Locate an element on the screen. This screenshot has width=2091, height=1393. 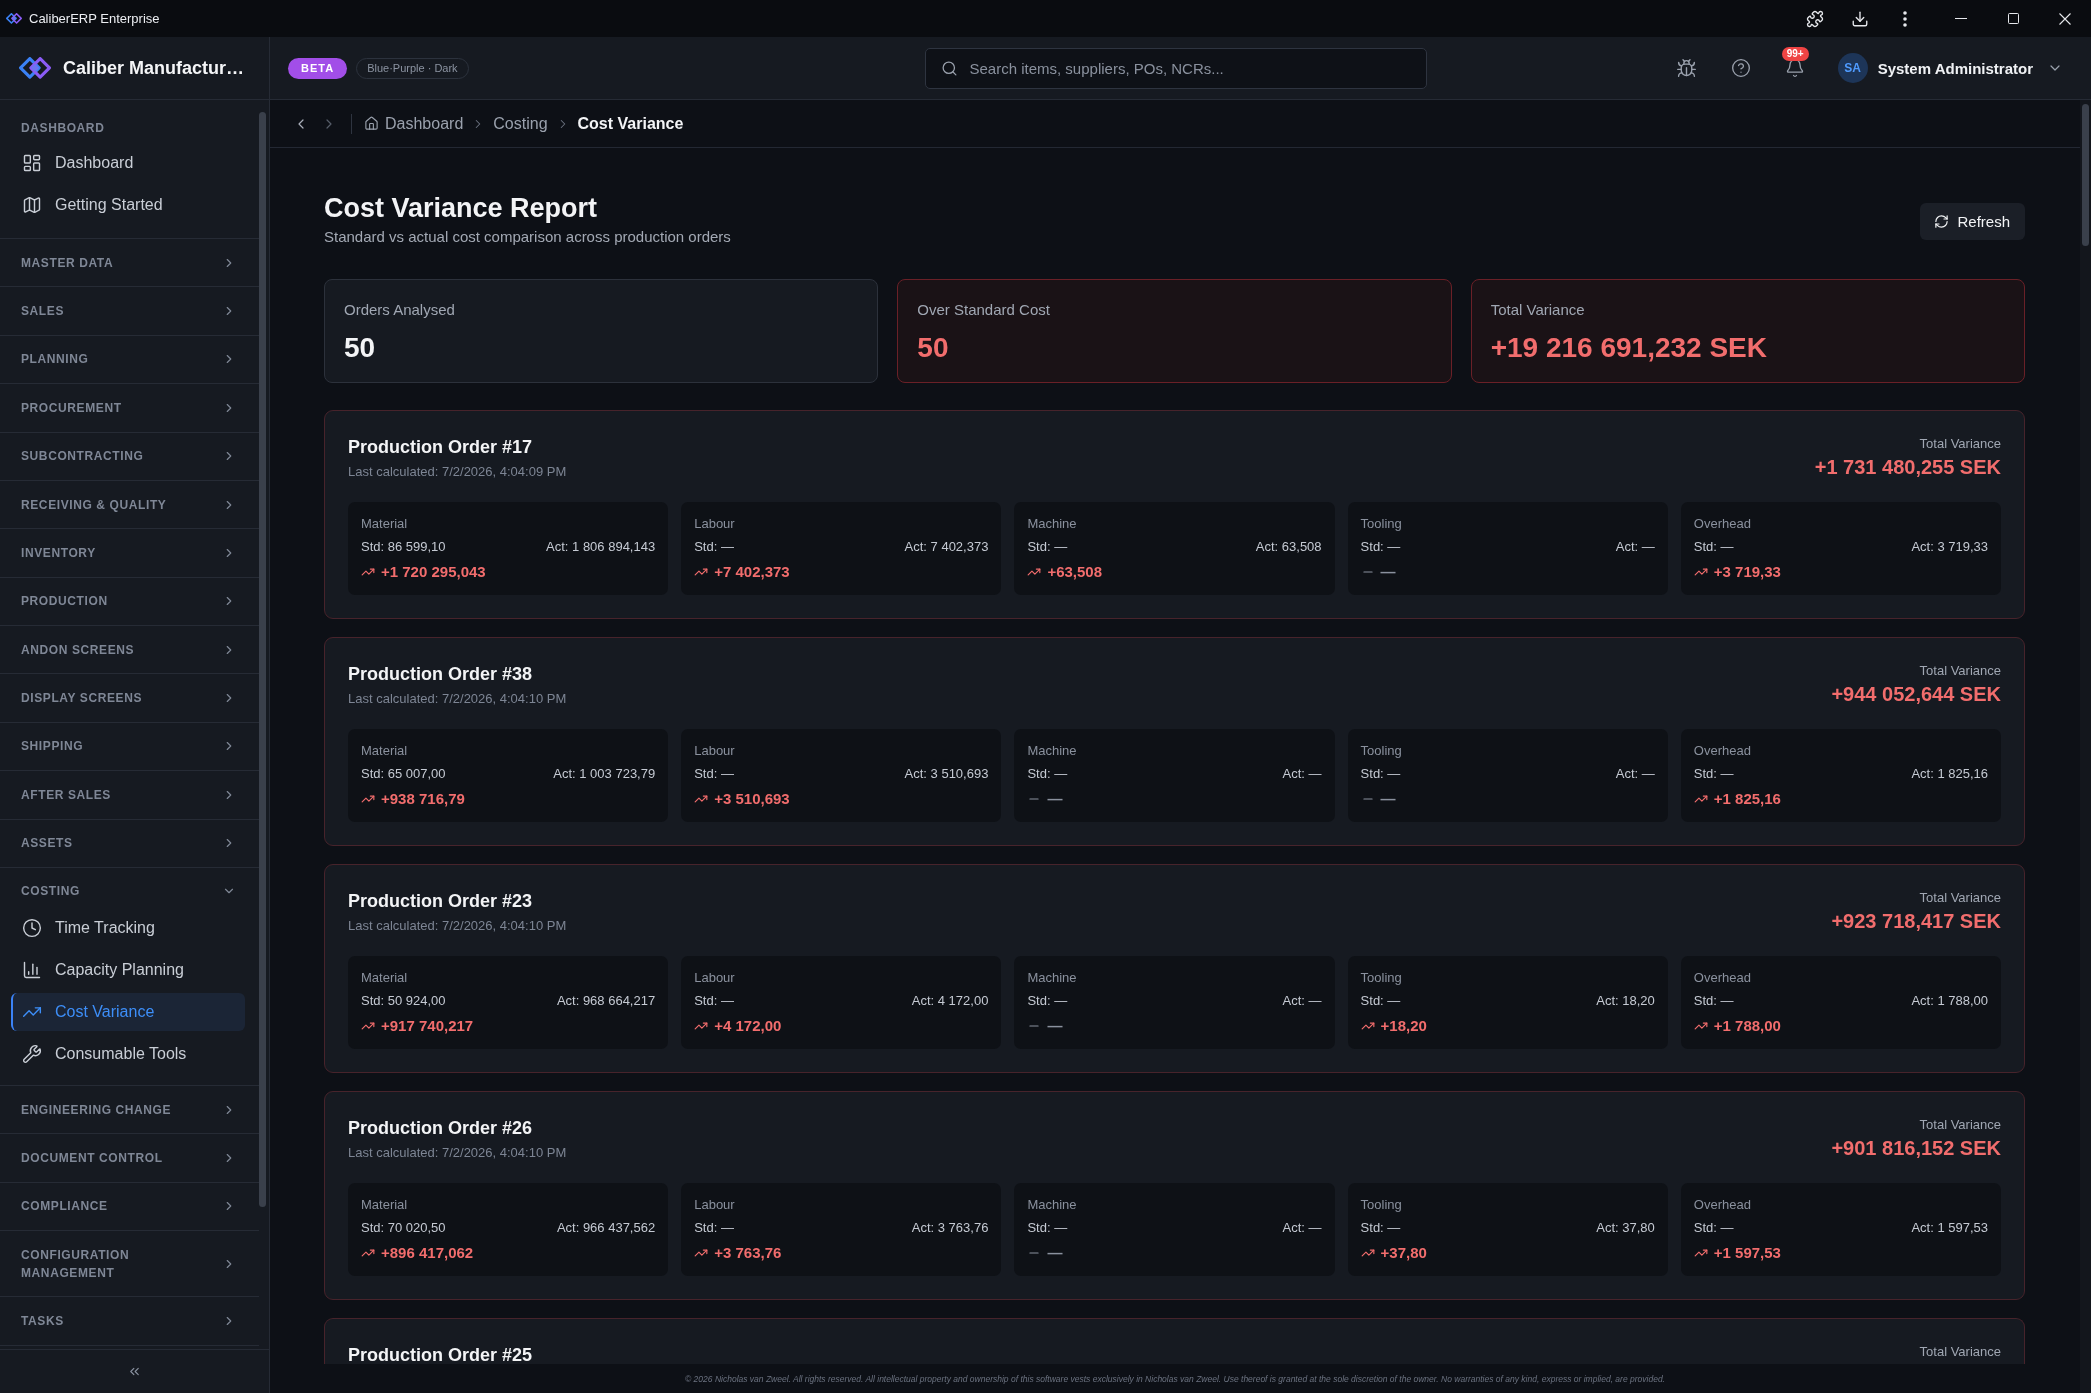
standard-cost: Std: 70 020,50 is located at coordinates (403, 1227).